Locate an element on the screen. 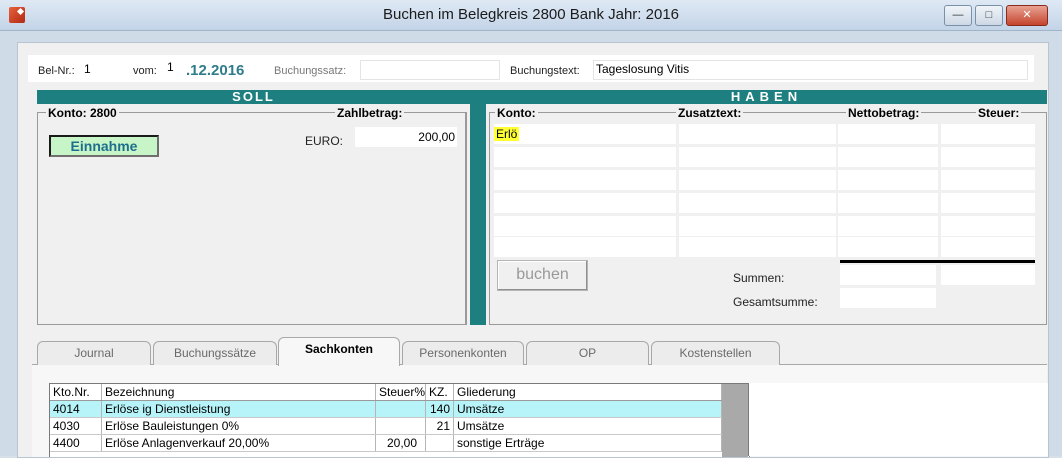 This screenshot has height=458, width=1062. tab-op: OP is located at coordinates (587, 353).